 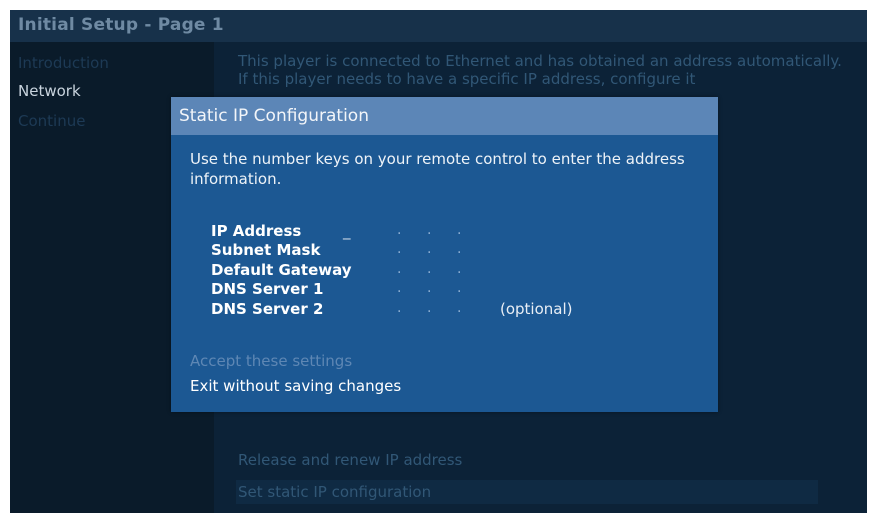 I want to click on subnet-mask-label: Subnet Mask, so click(x=266, y=250).